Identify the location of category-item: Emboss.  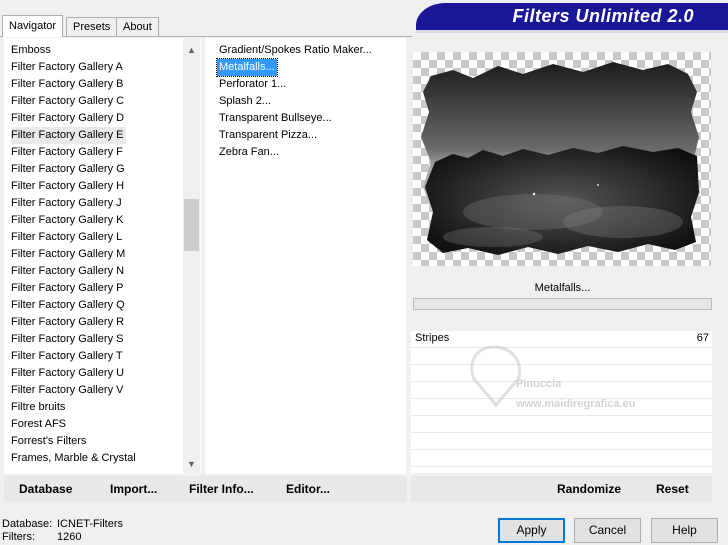
(31, 50).